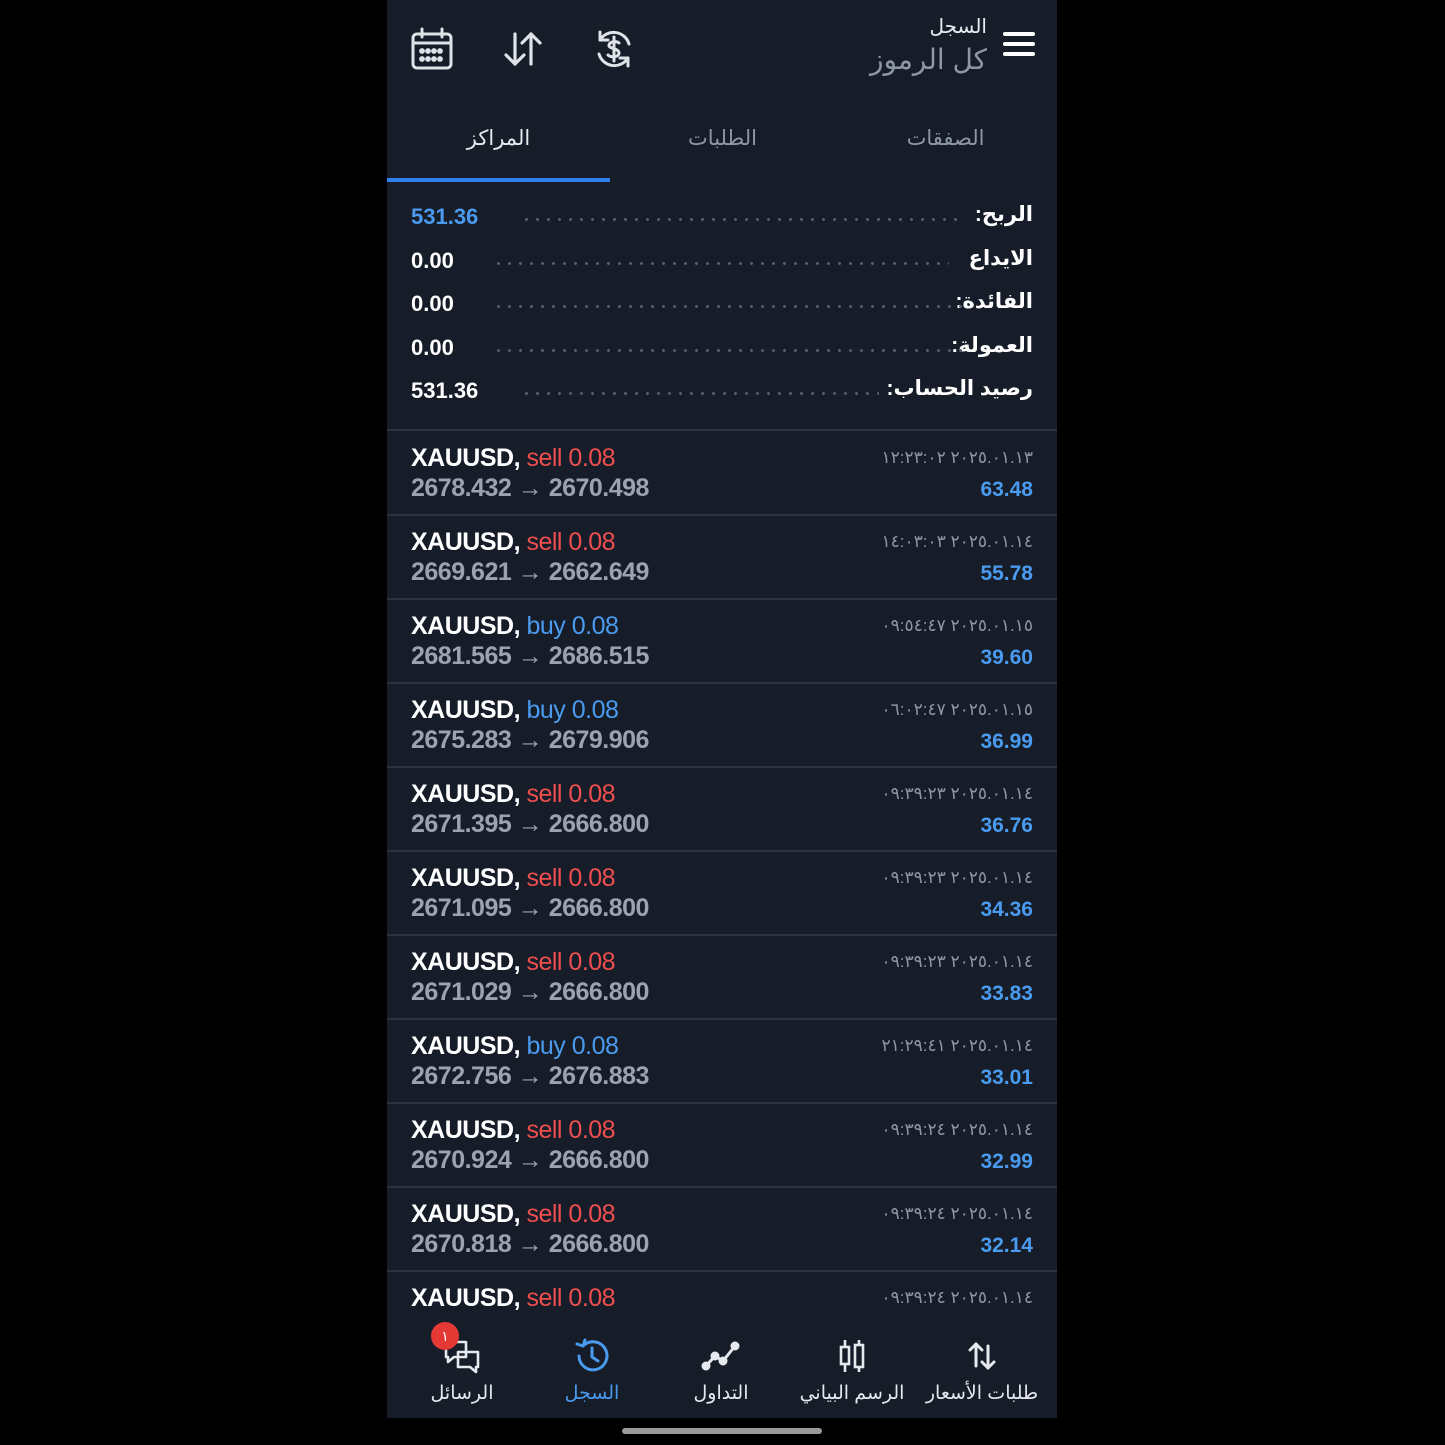 The width and height of the screenshot is (1445, 1445). I want to click on deal-date: ٢٠٢٥.٠١.١٥ ٠٦:٠٢:٤٧, so click(957, 709).